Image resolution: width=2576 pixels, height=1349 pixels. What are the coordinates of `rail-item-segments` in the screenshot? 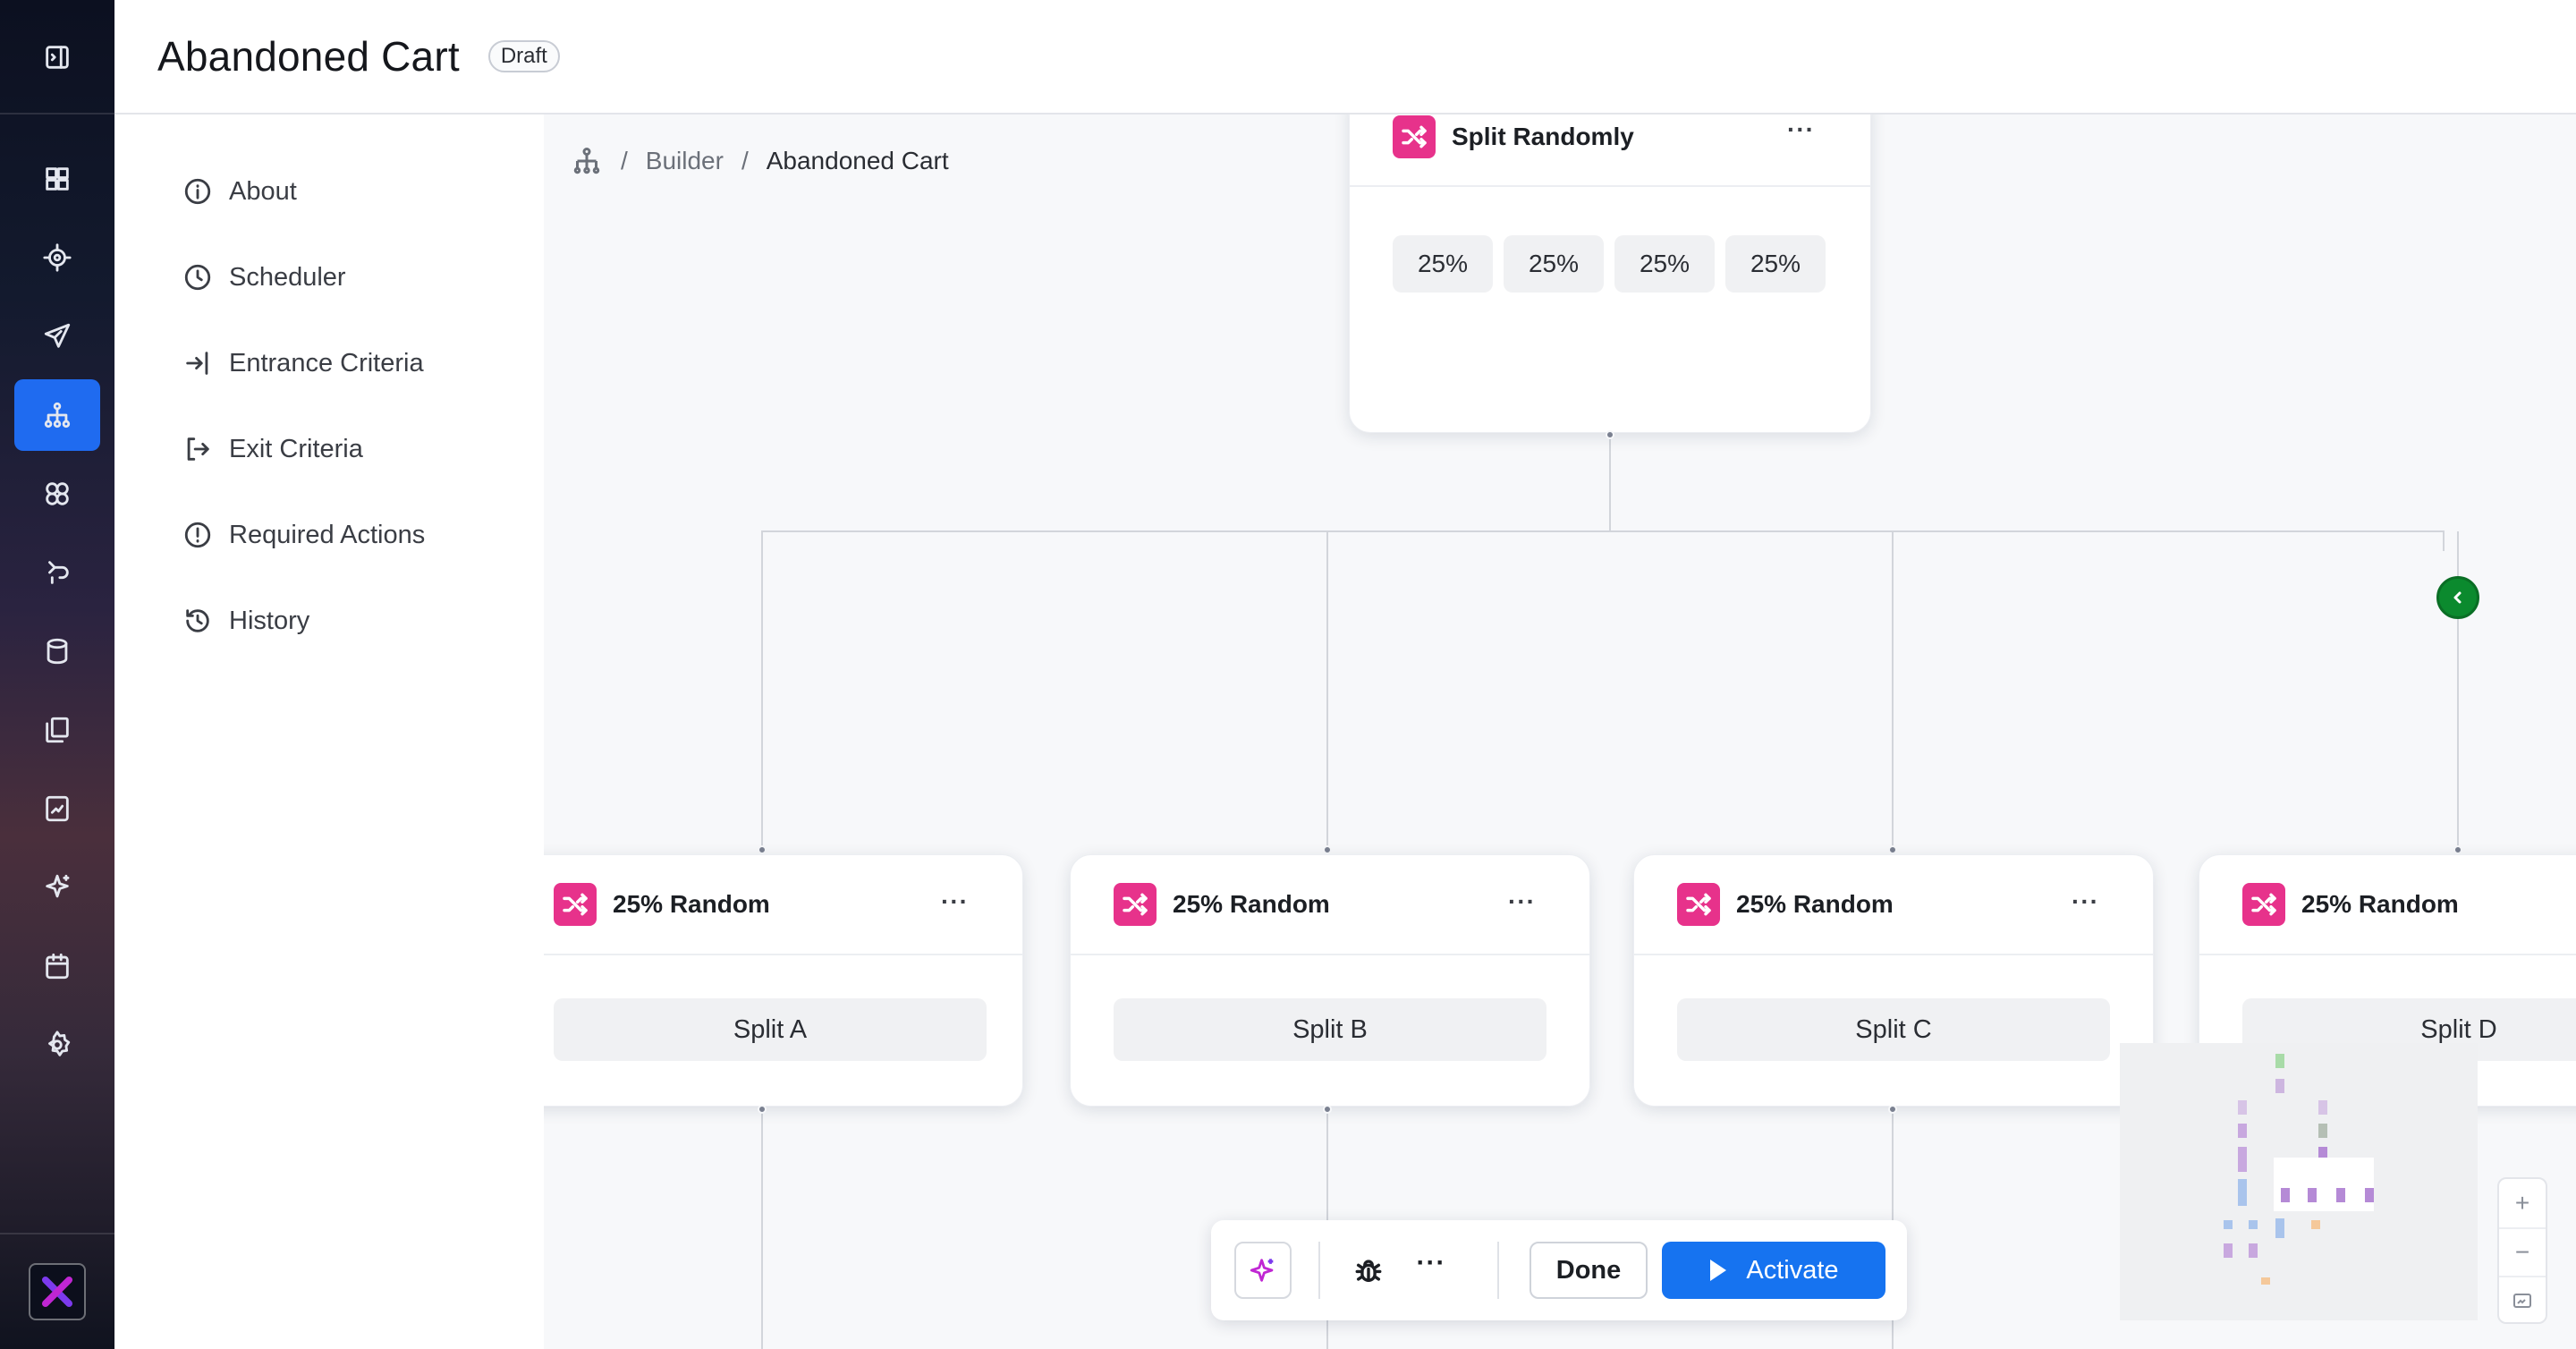 It's located at (57, 494).